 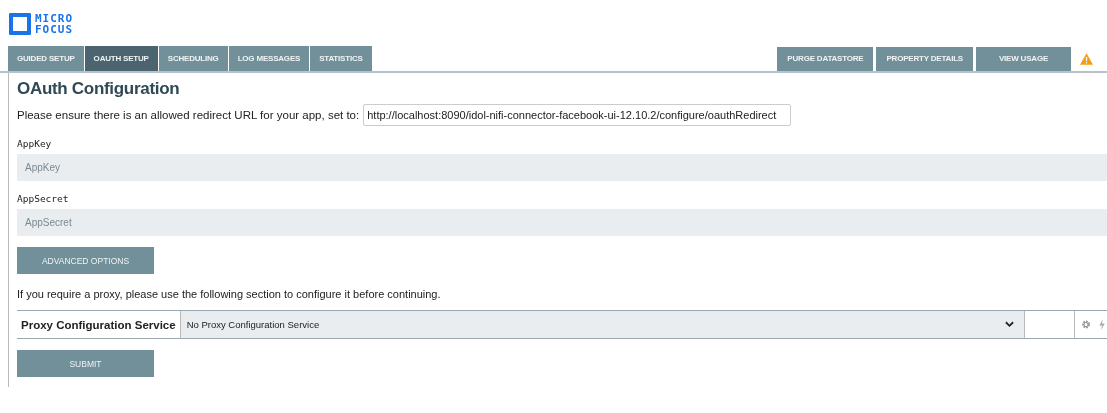 I want to click on chevron-down-icon, so click(x=1009, y=324).